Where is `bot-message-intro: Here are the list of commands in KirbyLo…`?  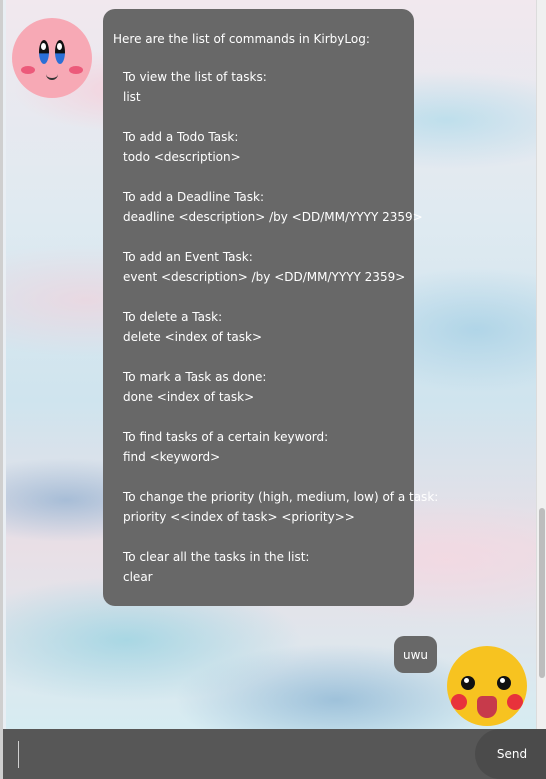 bot-message-intro: Here are the list of commands in KirbyLo… is located at coordinates (241, 39).